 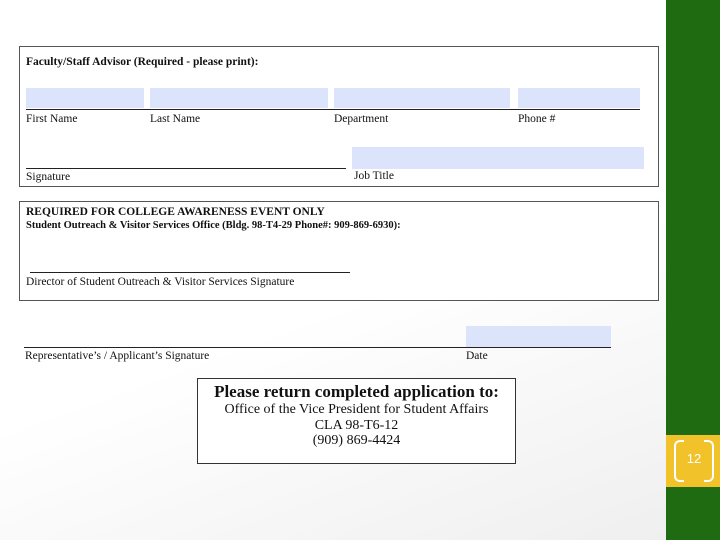 I want to click on return-room: CLA 98-T6-12, so click(x=356, y=425).